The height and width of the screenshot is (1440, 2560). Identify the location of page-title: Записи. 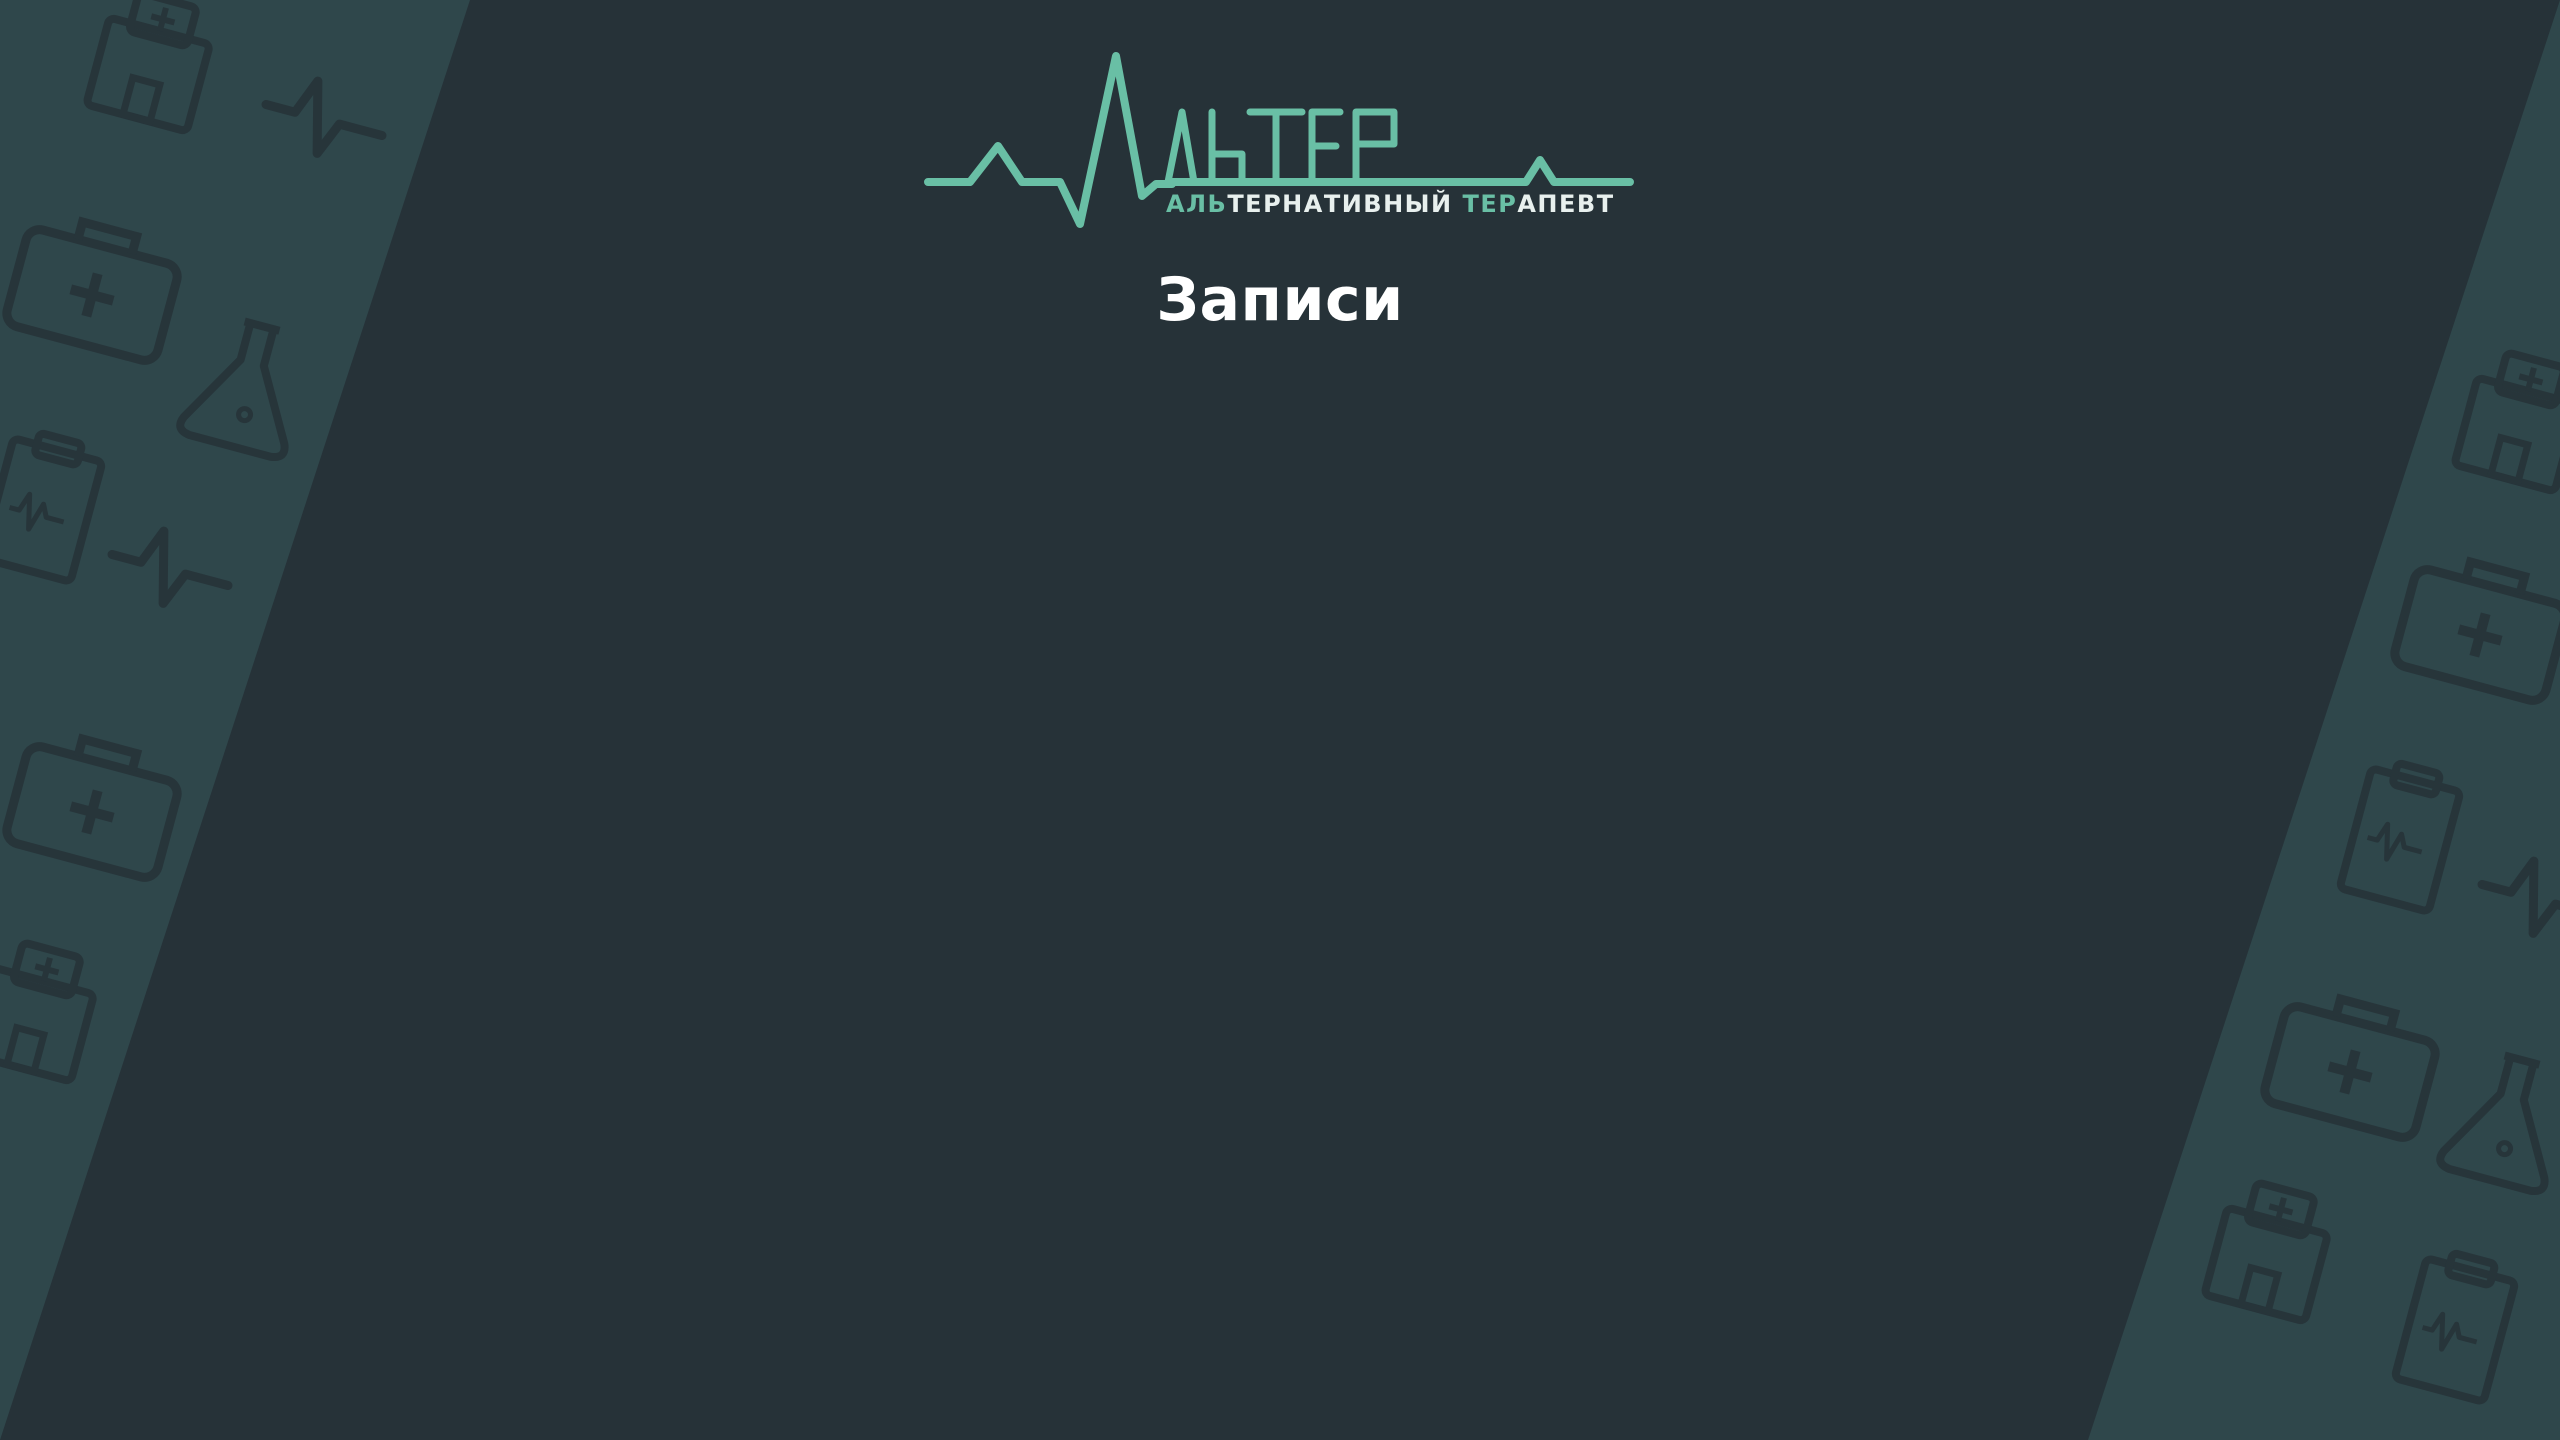
(1280, 300).